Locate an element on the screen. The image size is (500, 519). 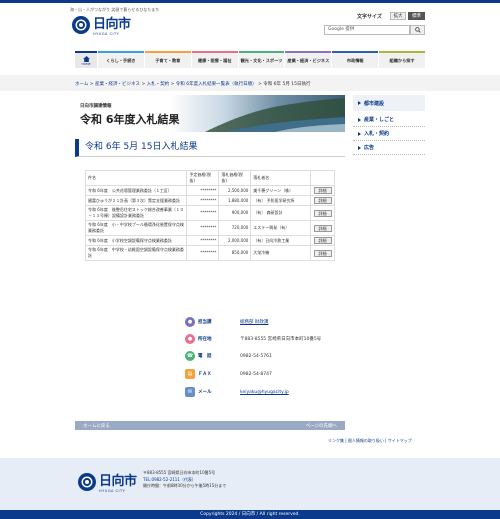
nav-item-life: くらし・手続き is located at coordinates (121, 59).